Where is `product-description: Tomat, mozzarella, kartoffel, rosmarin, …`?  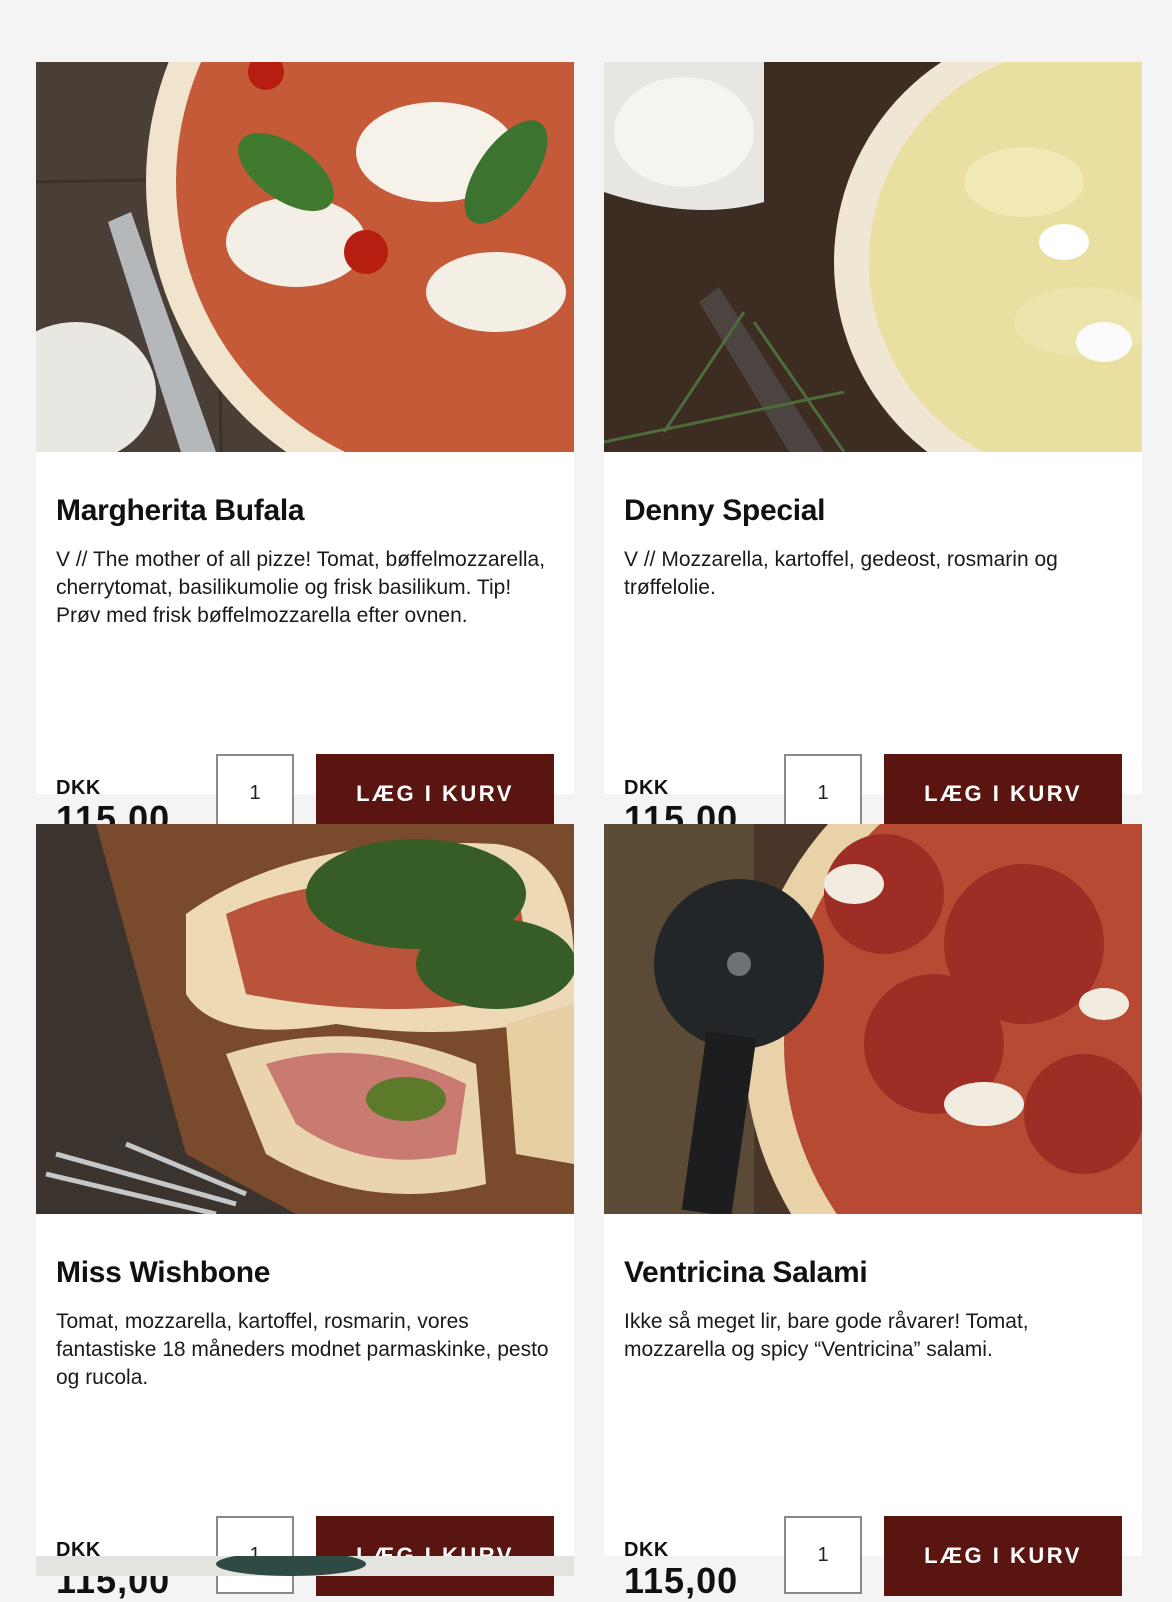
product-description: Tomat, mozzarella, kartoffel, rosmarin, … is located at coordinates (302, 1349).